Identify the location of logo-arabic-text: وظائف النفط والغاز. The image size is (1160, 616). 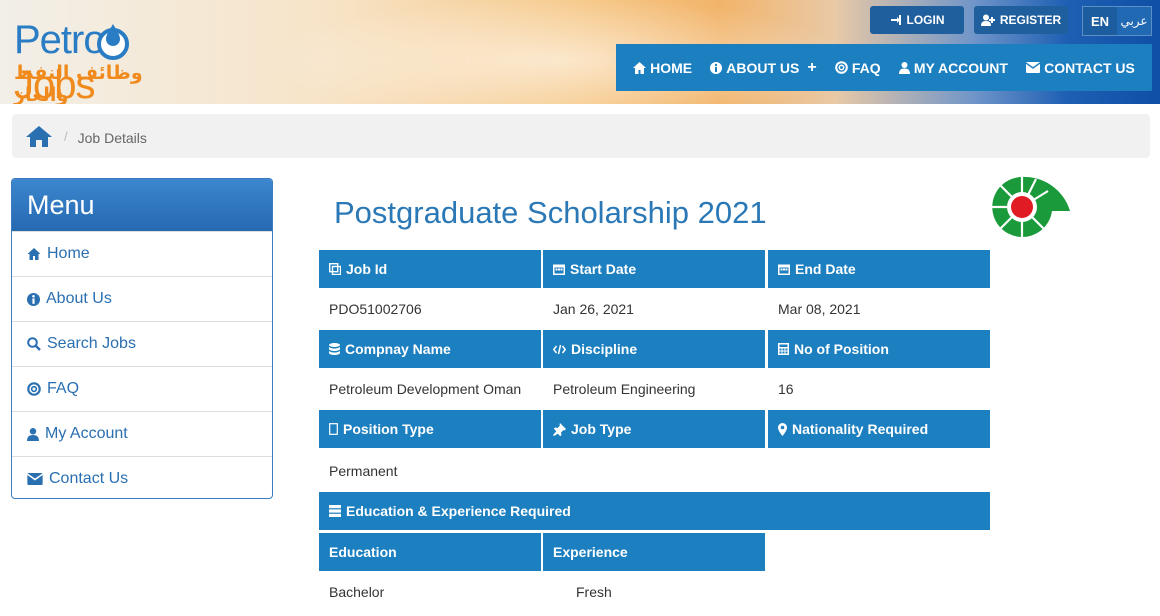
(78, 83).